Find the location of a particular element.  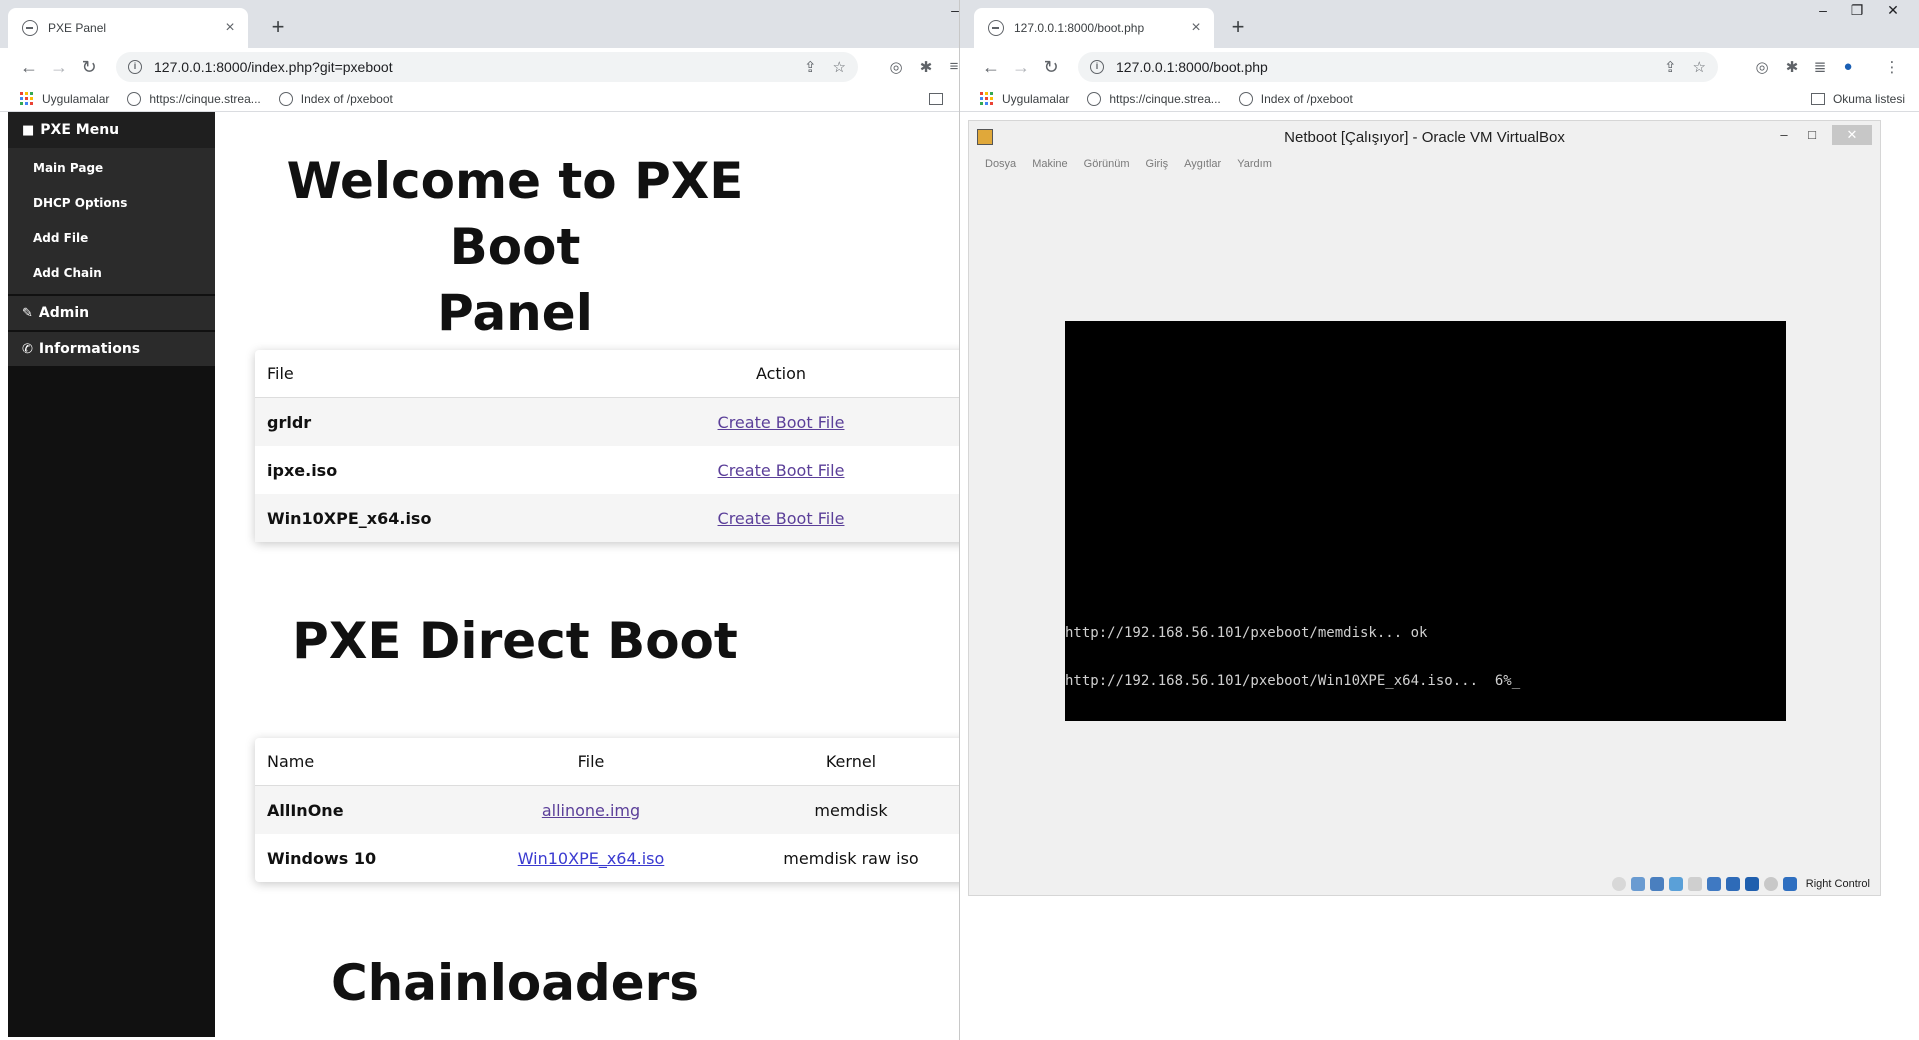

address-bar: i 127.0.0.1:8000/boot.php ⇪ ☆ is located at coordinates (1398, 67).